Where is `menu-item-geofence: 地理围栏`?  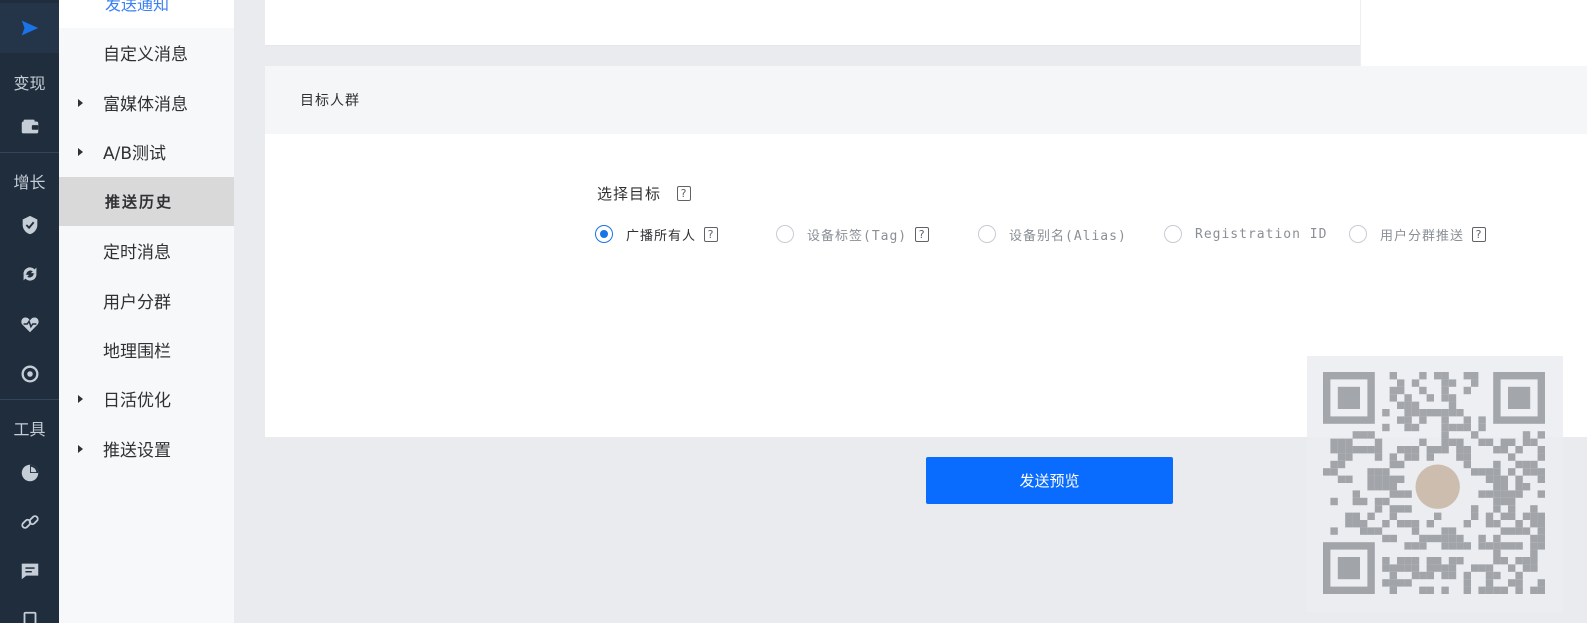
menu-item-geofence: 地理围栏 is located at coordinates (146, 349).